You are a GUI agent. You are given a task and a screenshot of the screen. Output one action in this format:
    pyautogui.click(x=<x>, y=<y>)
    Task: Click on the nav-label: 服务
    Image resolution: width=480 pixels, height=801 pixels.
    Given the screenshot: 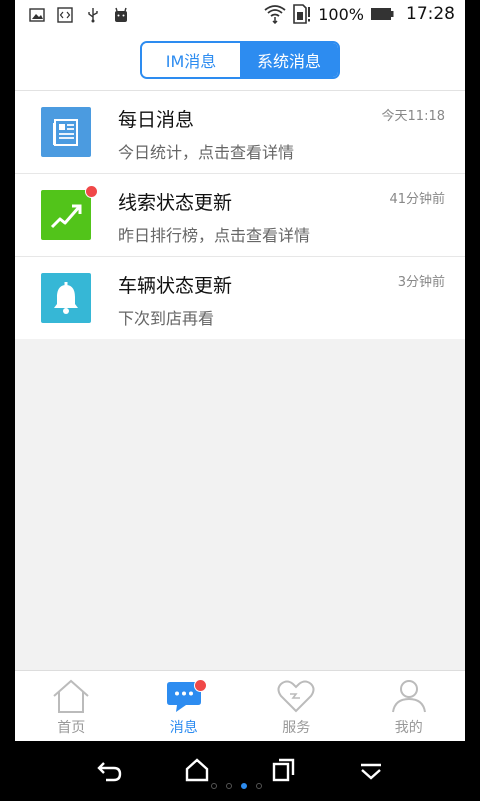 What is the action you would take?
    pyautogui.click(x=296, y=728)
    